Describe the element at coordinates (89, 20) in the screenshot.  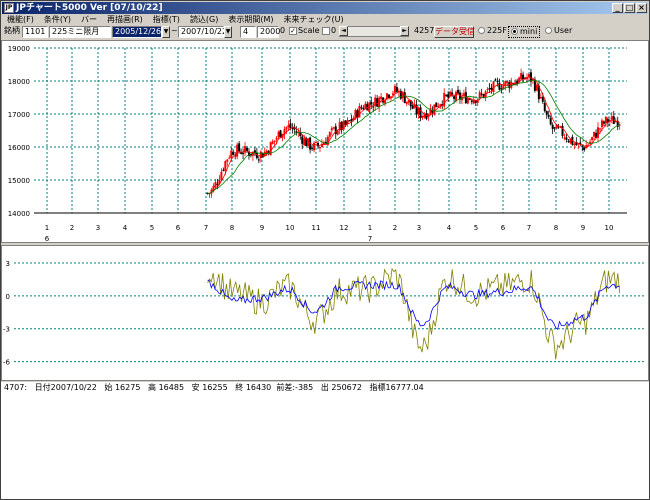
I see `menu-item-bar: バー` at that location.